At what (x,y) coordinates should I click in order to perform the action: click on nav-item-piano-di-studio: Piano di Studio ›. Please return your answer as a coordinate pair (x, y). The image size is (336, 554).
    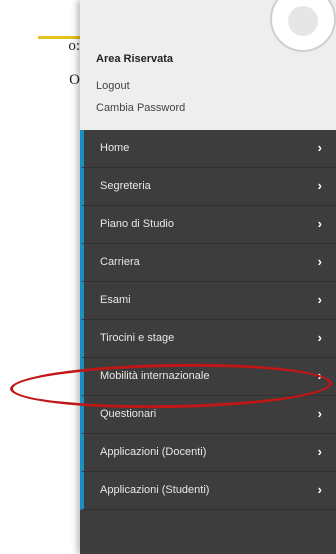
    Looking at the image, I should click on (208, 225).